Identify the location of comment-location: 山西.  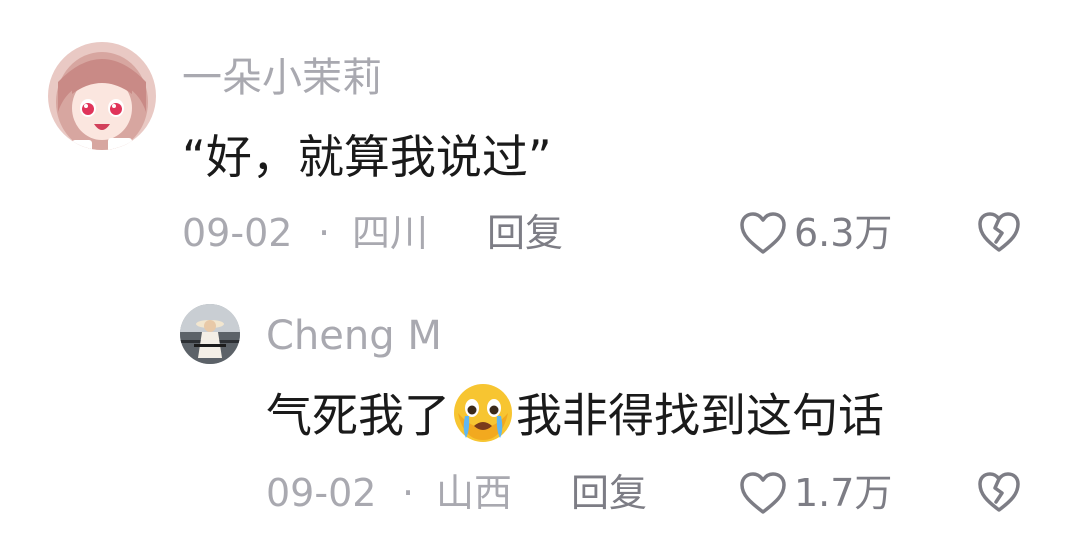
(474, 493).